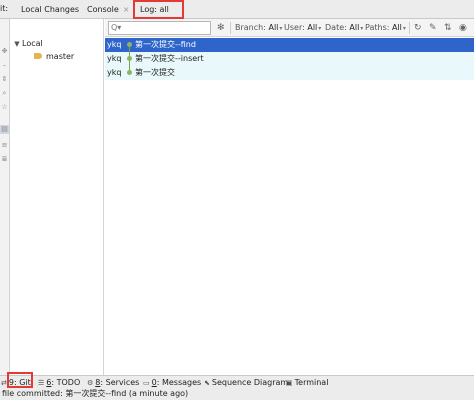 The image size is (474, 400). What do you see at coordinates (60, 56) in the screenshot?
I see `branch-label: master` at bounding box center [60, 56].